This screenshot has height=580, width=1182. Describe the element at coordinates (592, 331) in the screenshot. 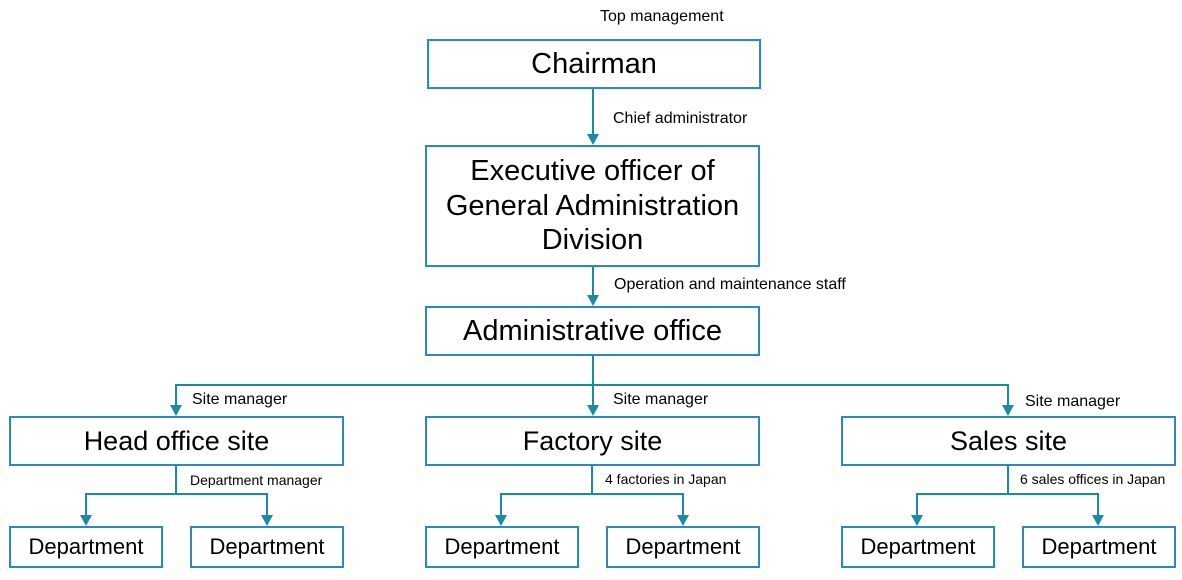

I see `administrative-office-node: Administrative office` at that location.